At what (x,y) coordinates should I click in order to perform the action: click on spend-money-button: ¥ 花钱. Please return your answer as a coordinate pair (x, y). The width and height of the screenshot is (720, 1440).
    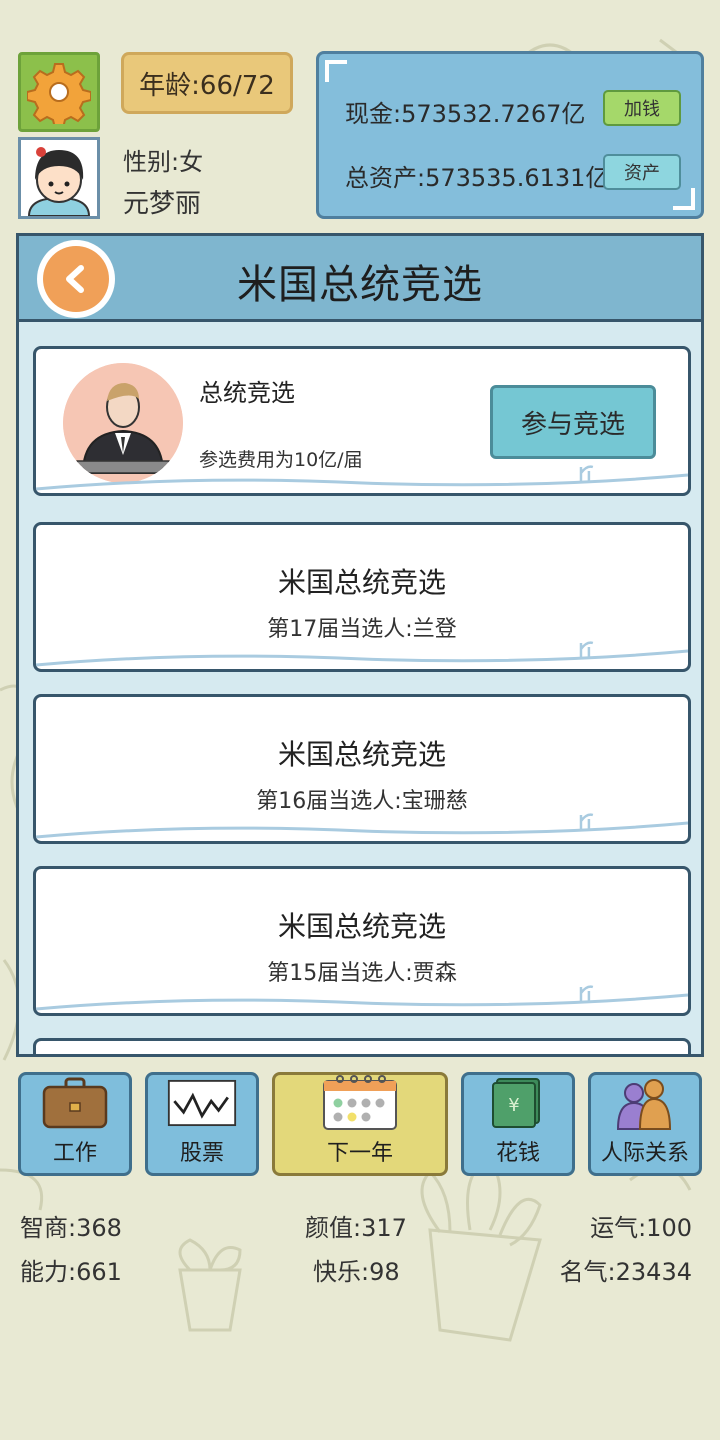
    Looking at the image, I should click on (518, 1124).